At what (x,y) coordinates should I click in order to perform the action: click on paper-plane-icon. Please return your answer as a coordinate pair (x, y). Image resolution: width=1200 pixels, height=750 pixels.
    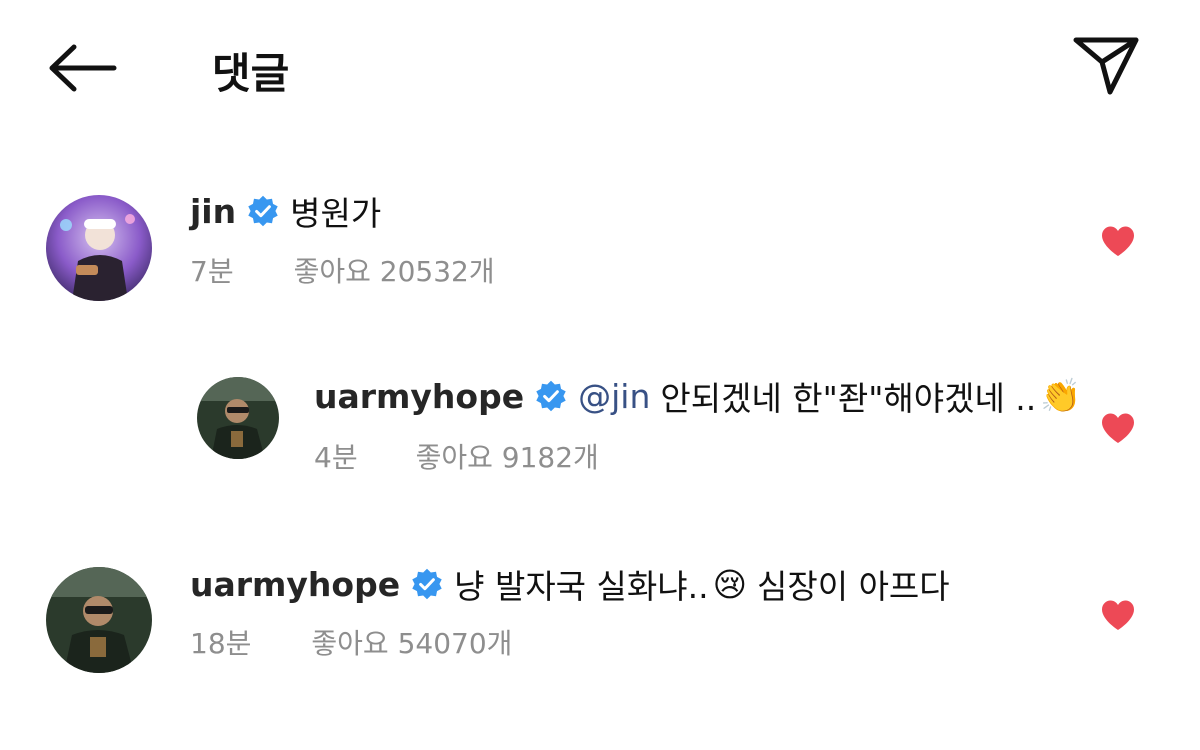
    Looking at the image, I should click on (1106, 66).